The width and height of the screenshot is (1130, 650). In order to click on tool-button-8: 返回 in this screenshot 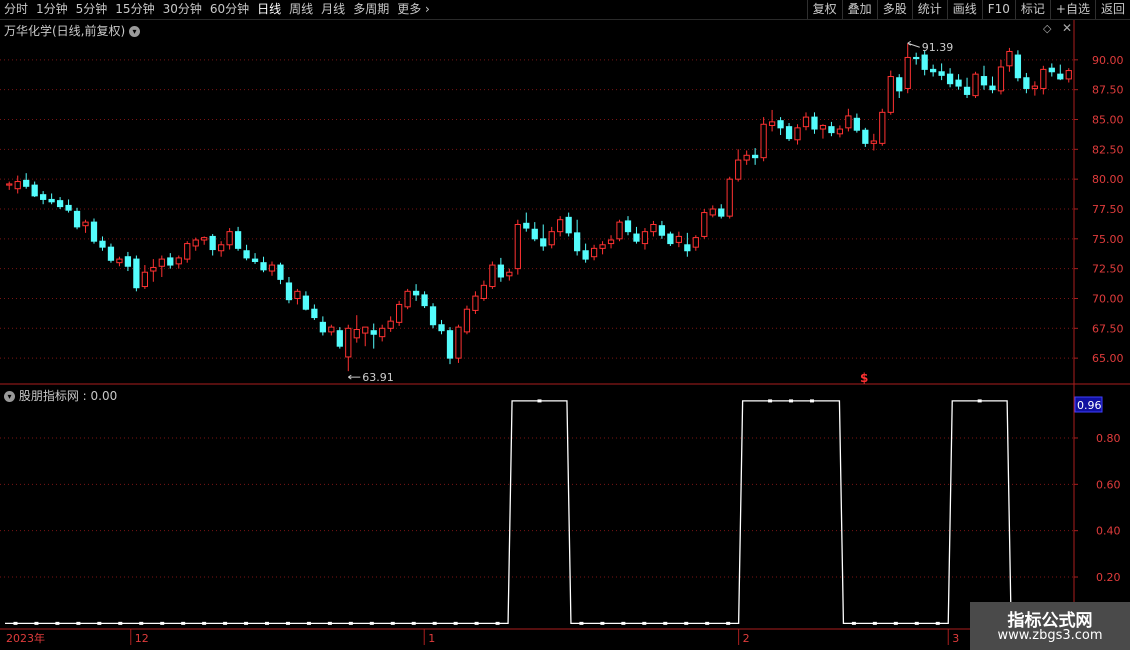, I will do `click(1112, 9)`.